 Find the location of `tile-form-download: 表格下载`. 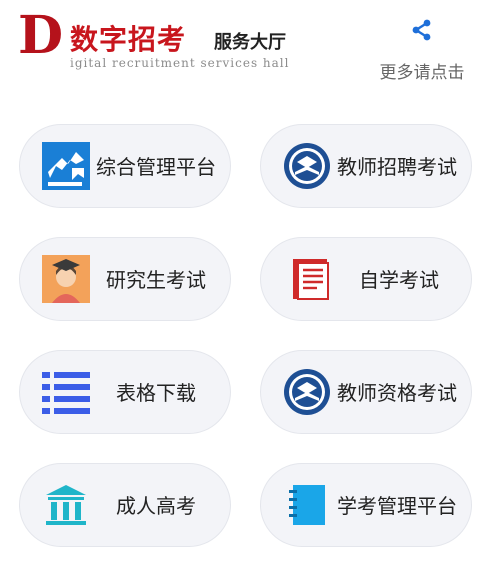

tile-form-download: 表格下载 is located at coordinates (125, 392).